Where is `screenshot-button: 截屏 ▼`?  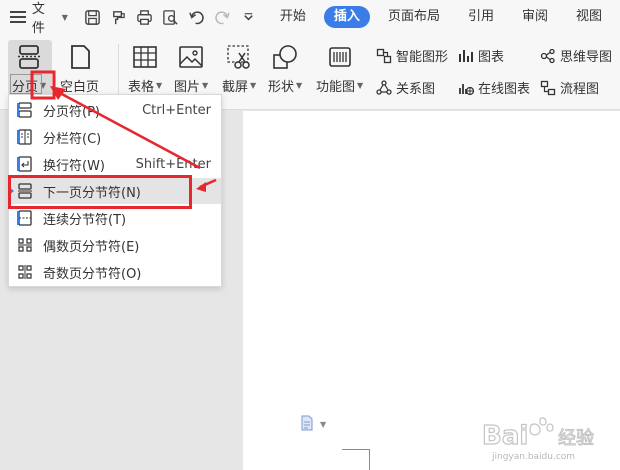
screenshot-button: 截屏 ▼ is located at coordinates (239, 68).